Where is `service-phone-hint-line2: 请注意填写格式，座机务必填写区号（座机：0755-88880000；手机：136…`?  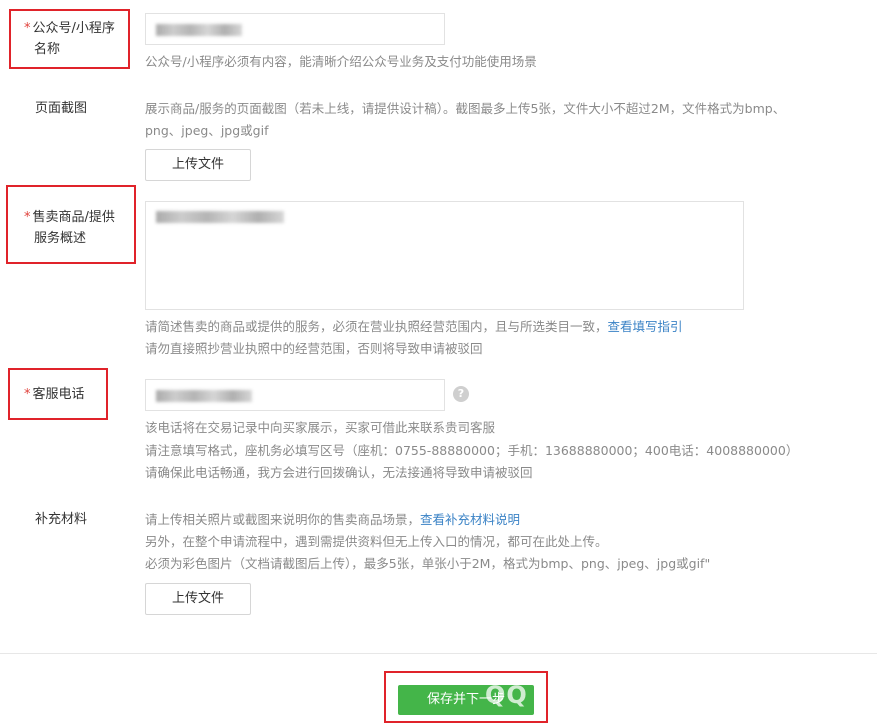 service-phone-hint-line2: 请注意填写格式，座机务必填写区号（座机：0755-88880000；手机：136… is located at coordinates (472, 450).